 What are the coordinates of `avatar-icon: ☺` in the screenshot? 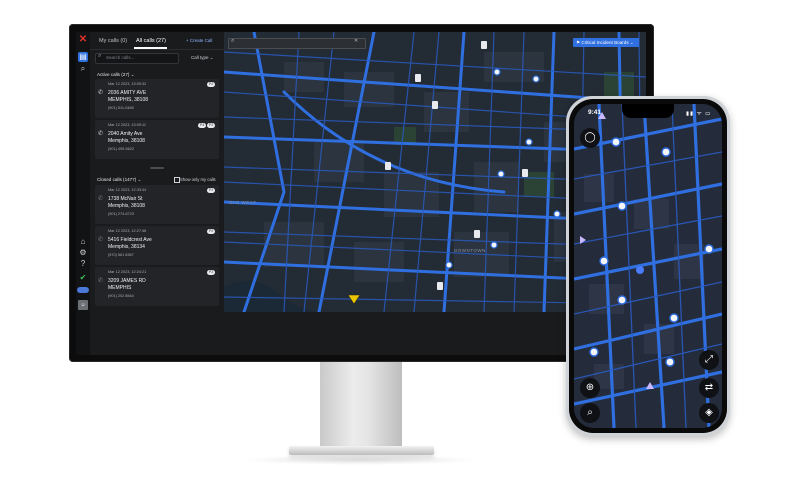 It's located at (83, 305).